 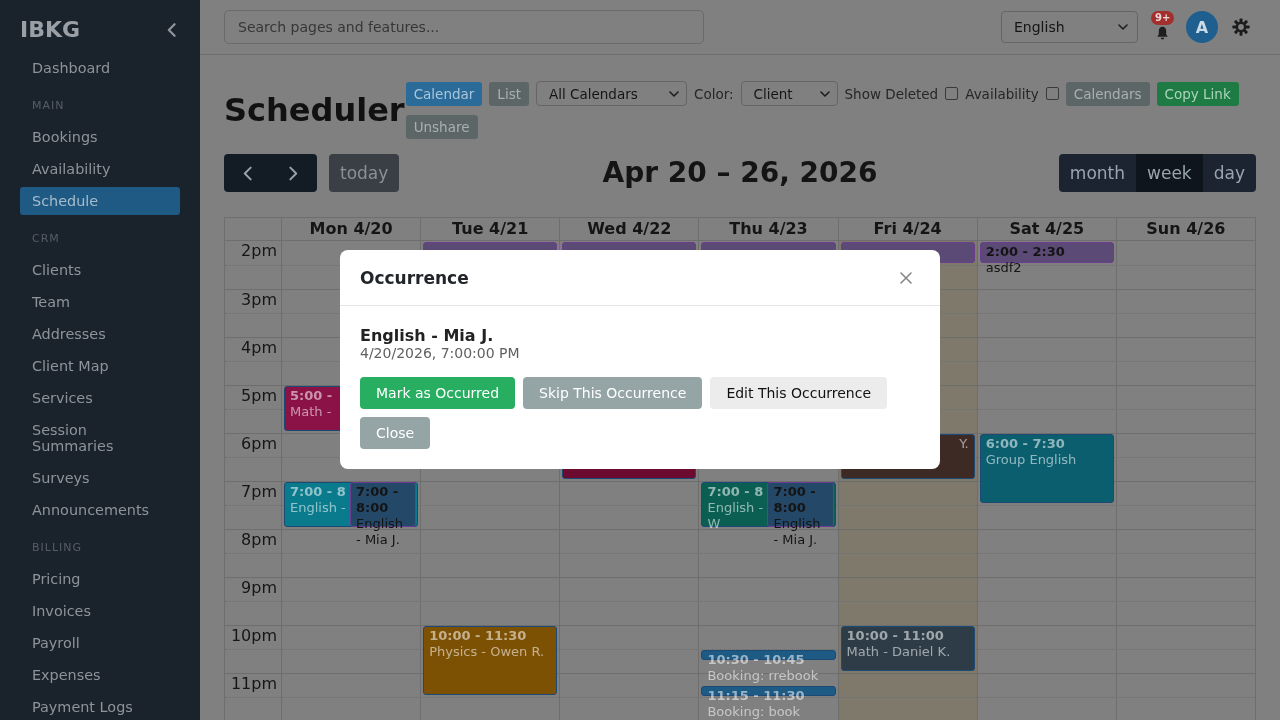 I want to click on time-label: 8pm, so click(x=259, y=540).